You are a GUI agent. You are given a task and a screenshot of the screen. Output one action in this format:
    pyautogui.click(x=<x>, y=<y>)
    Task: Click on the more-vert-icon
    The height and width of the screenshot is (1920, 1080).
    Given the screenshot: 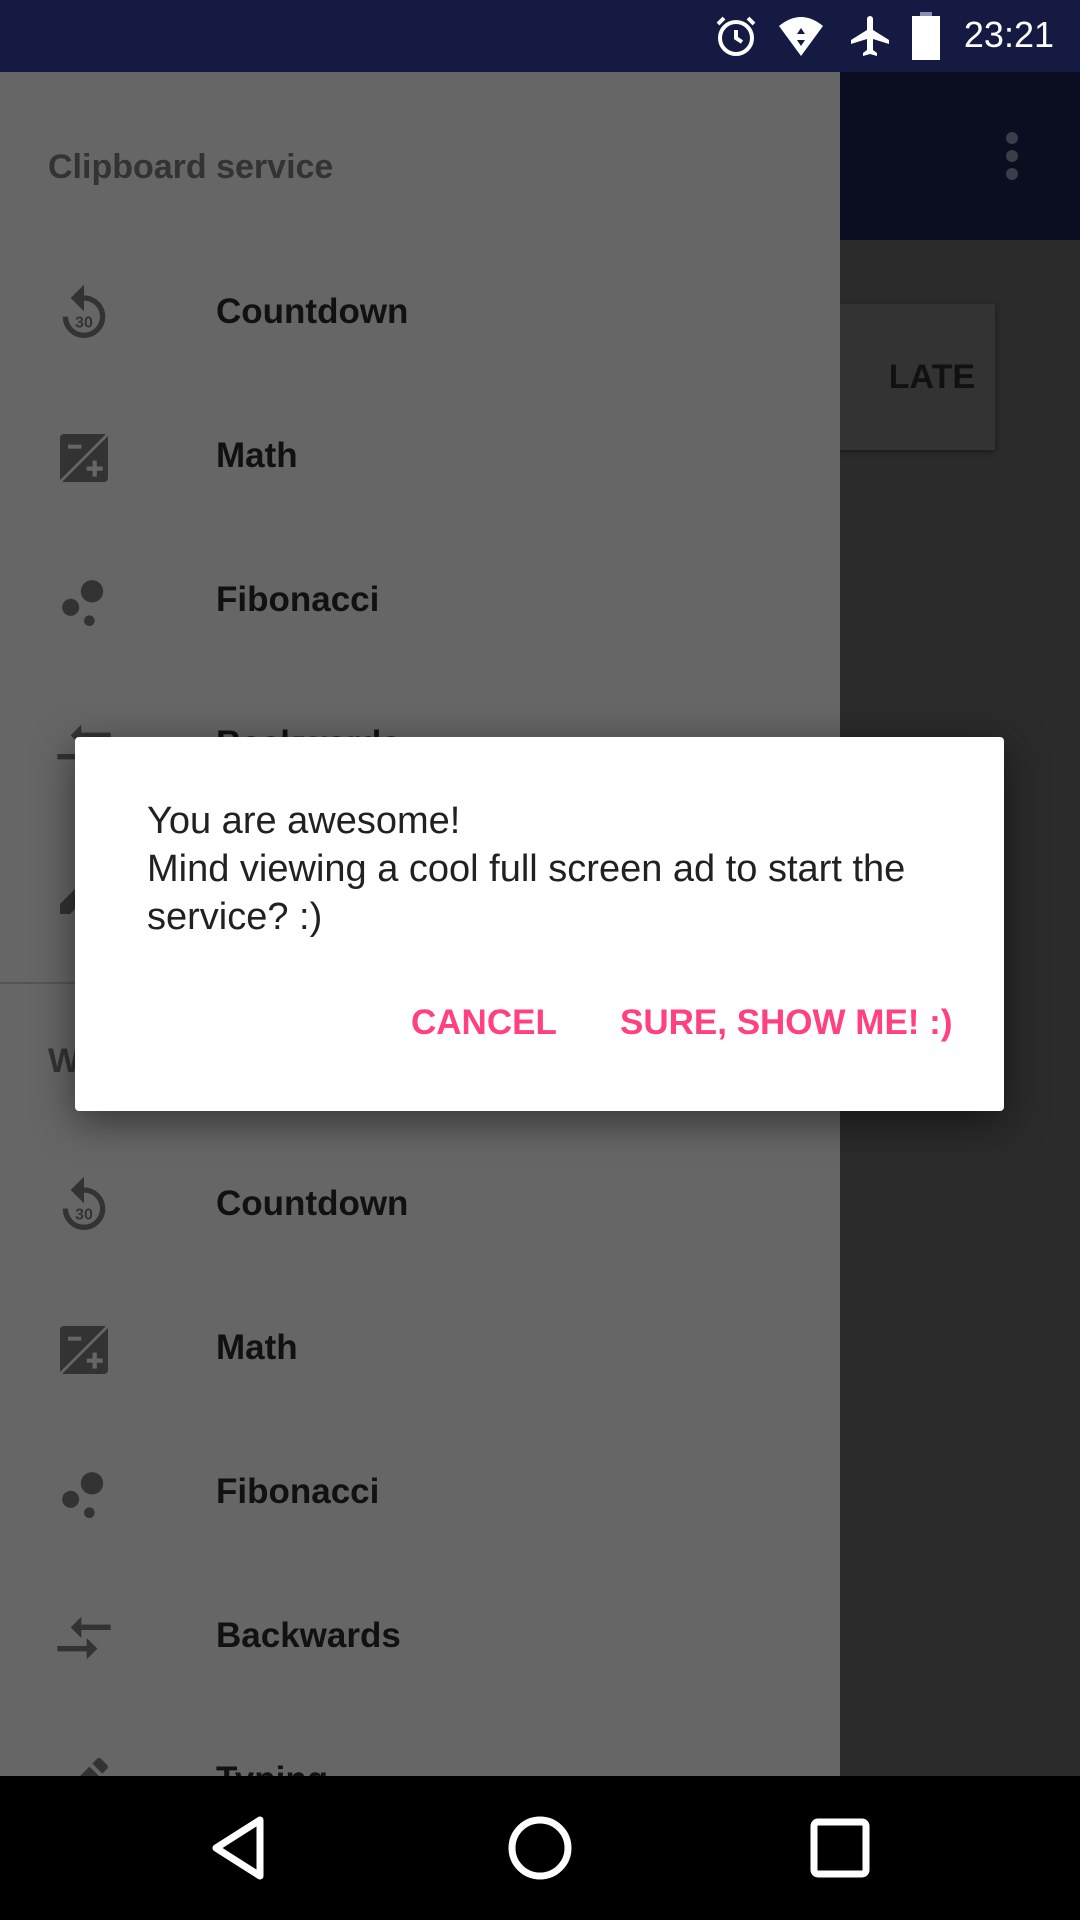 What is the action you would take?
    pyautogui.click(x=1012, y=158)
    